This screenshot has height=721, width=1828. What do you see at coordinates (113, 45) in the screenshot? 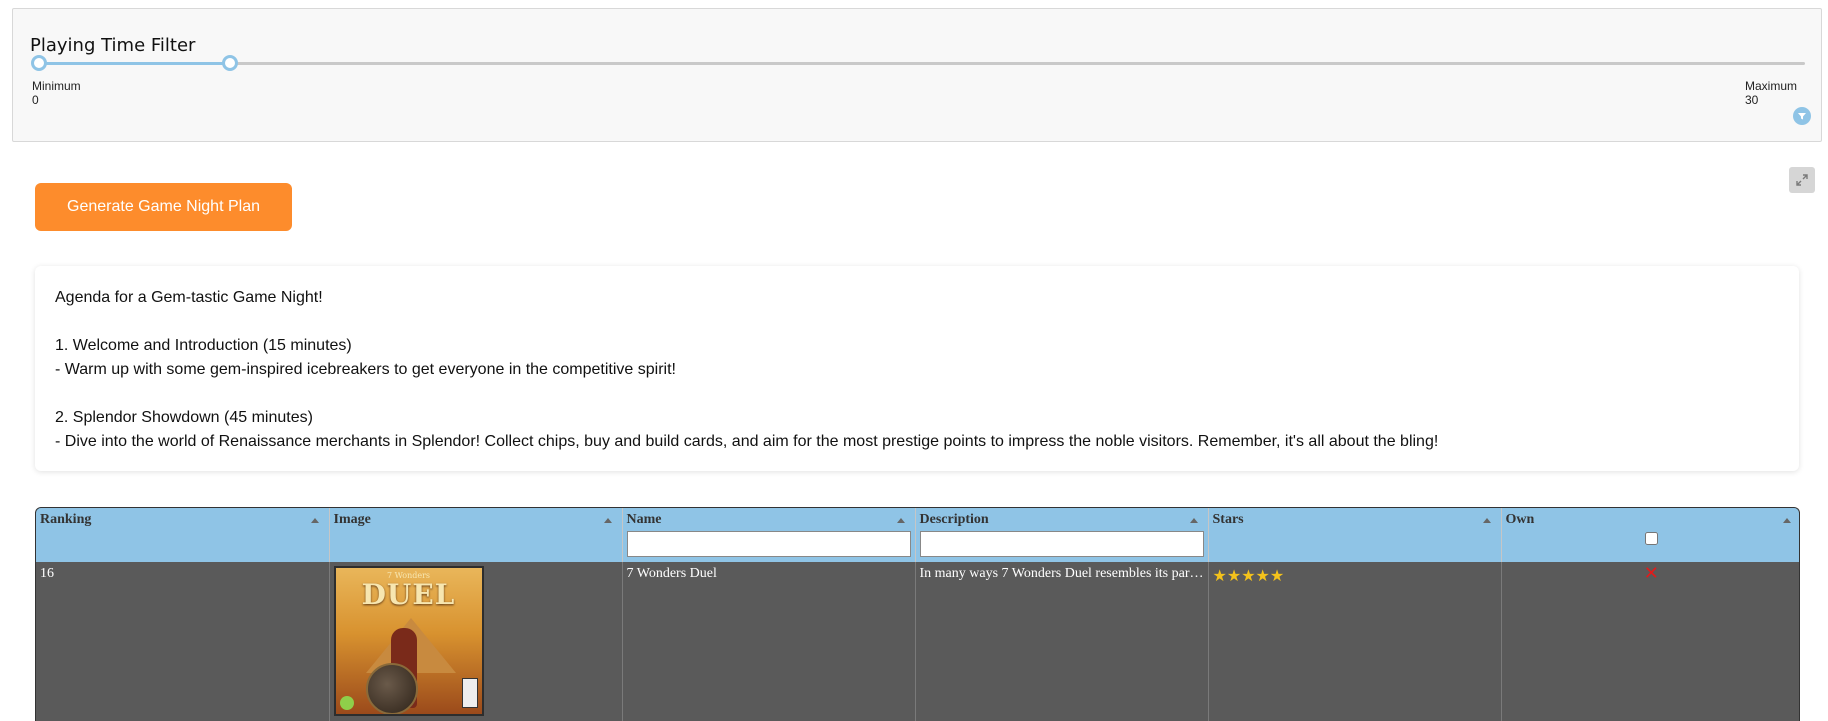
I see `filter-title: Playing Time Filter` at bounding box center [113, 45].